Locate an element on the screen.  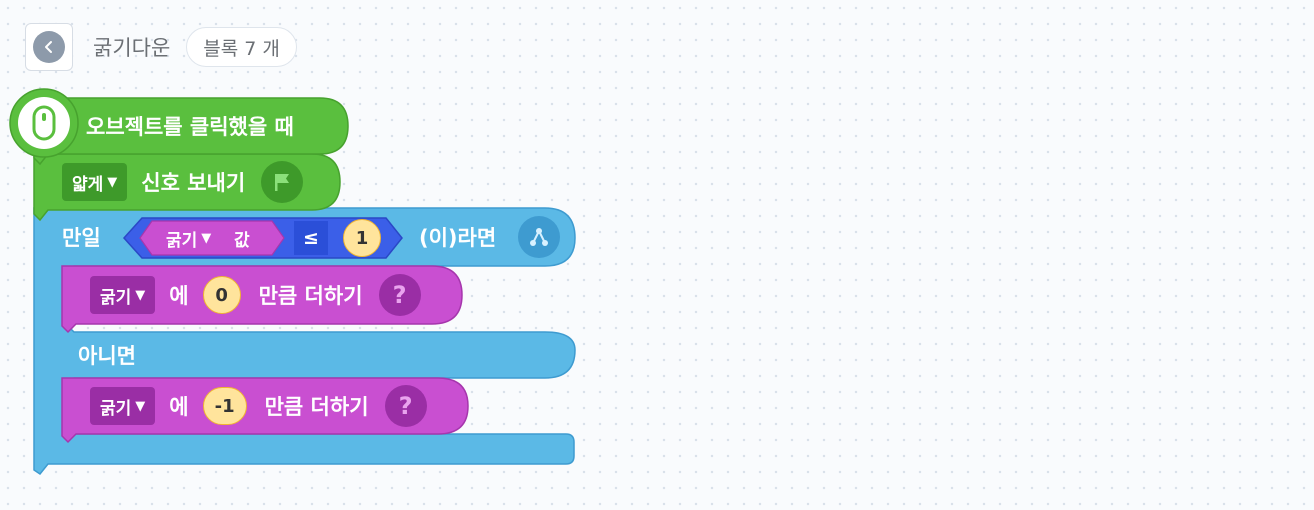
add-then-variable-dropdown: 굵기 ▼ is located at coordinates (123, 295).